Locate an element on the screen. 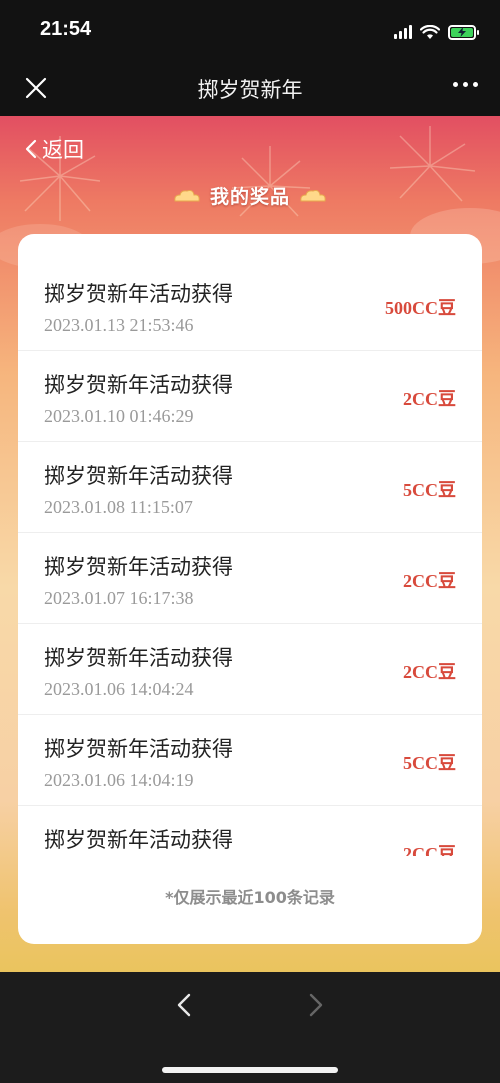 The image size is (500, 1083). prize-date: 2023.01.06 14:04:24 is located at coordinates (119, 689).